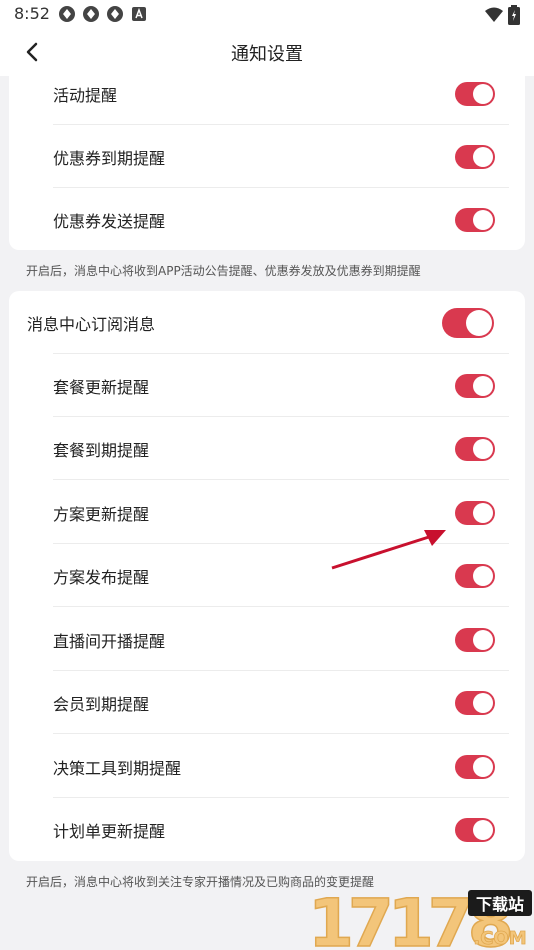 The image size is (534, 950). Describe the element at coordinates (101, 577) in the screenshot. I see `row-label: 方案发布提醒` at that location.